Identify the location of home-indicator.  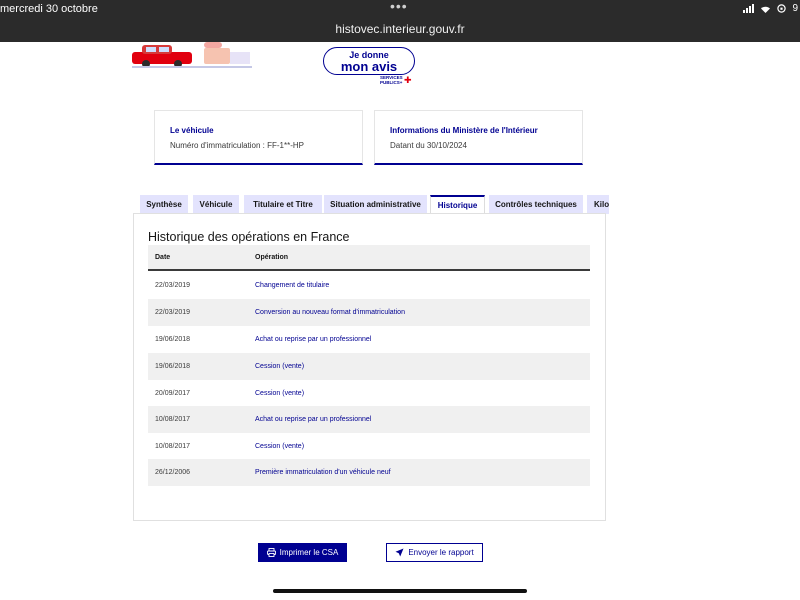
(400, 591).